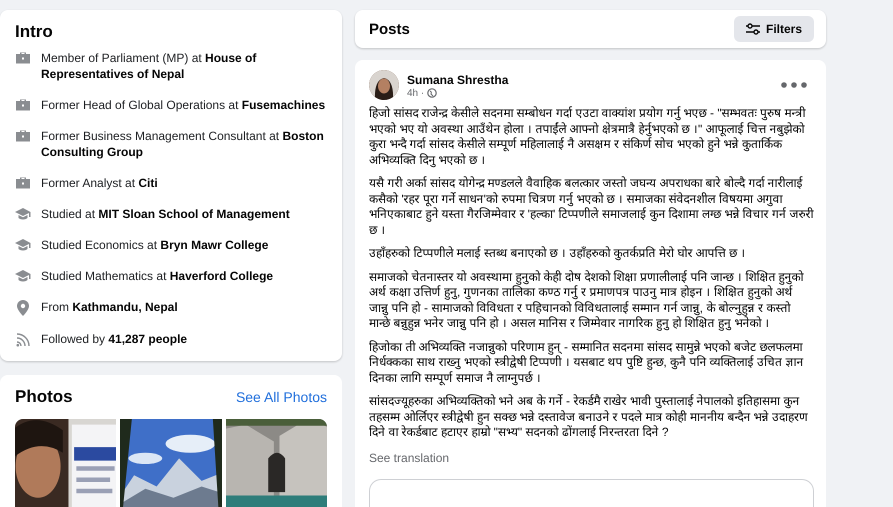  What do you see at coordinates (774, 29) in the screenshot?
I see `filters-button: Filters` at bounding box center [774, 29].